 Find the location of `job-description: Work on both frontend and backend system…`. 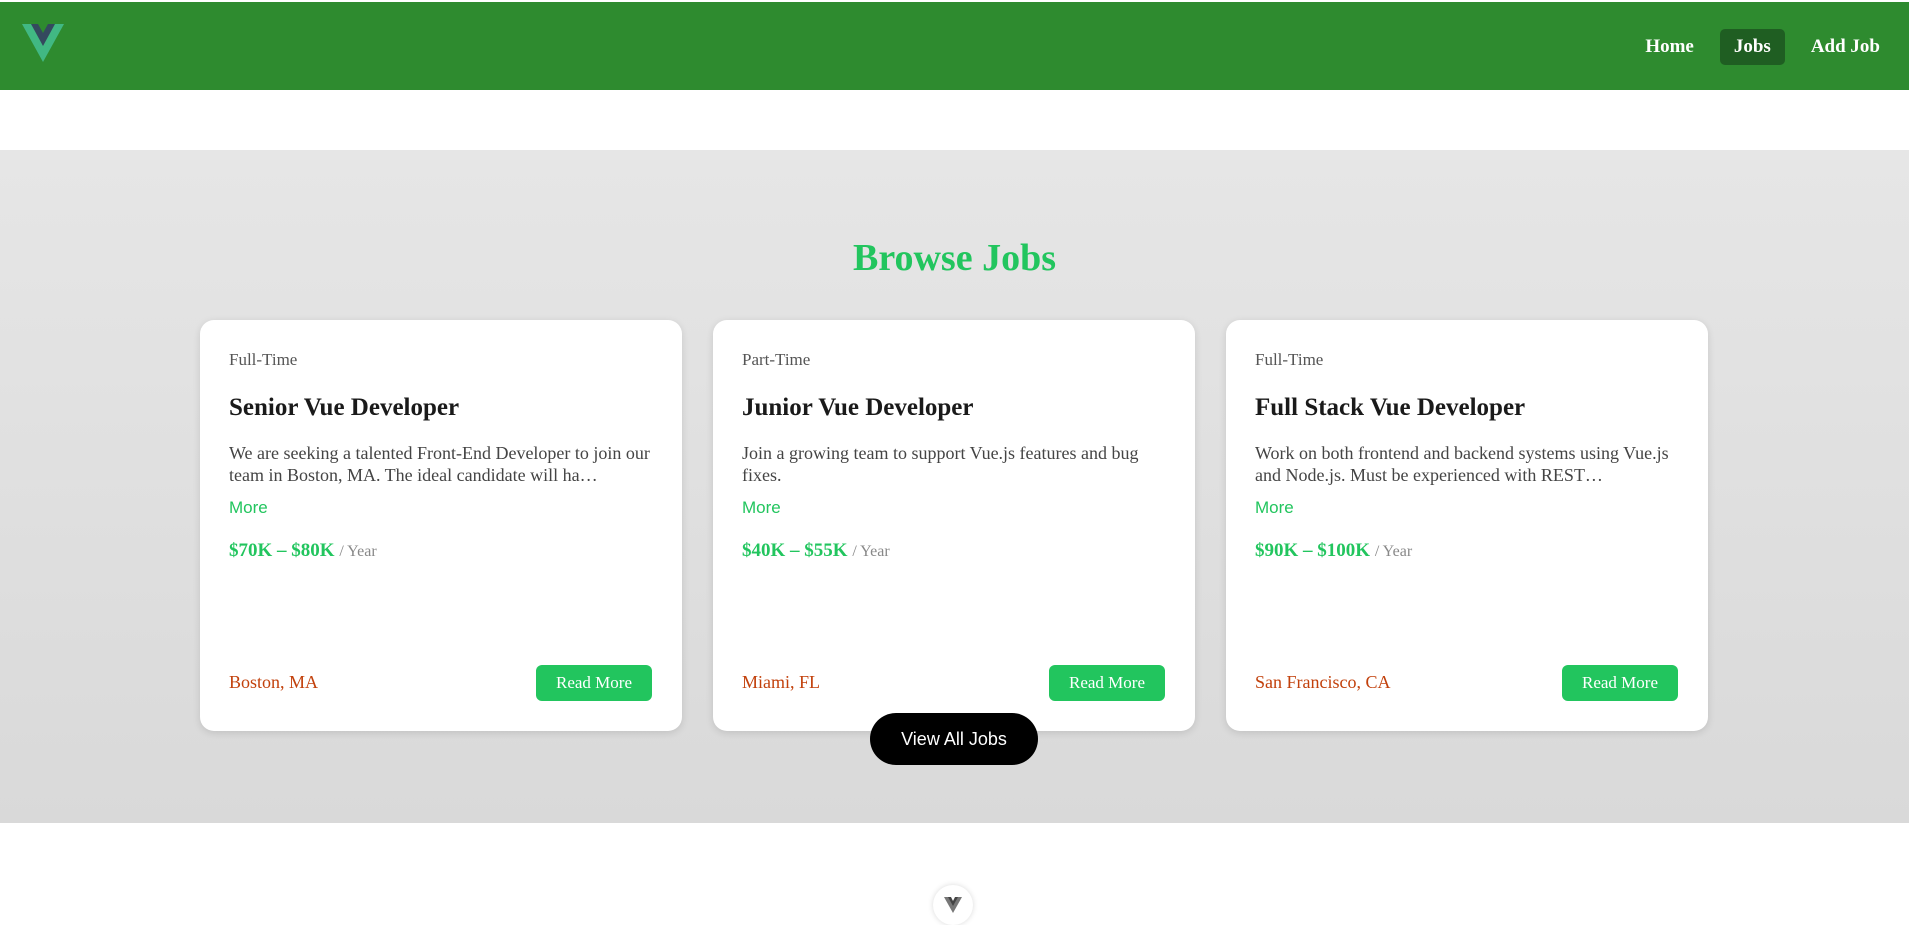

job-description: Work on both frontend and backend system… is located at coordinates (1462, 464).